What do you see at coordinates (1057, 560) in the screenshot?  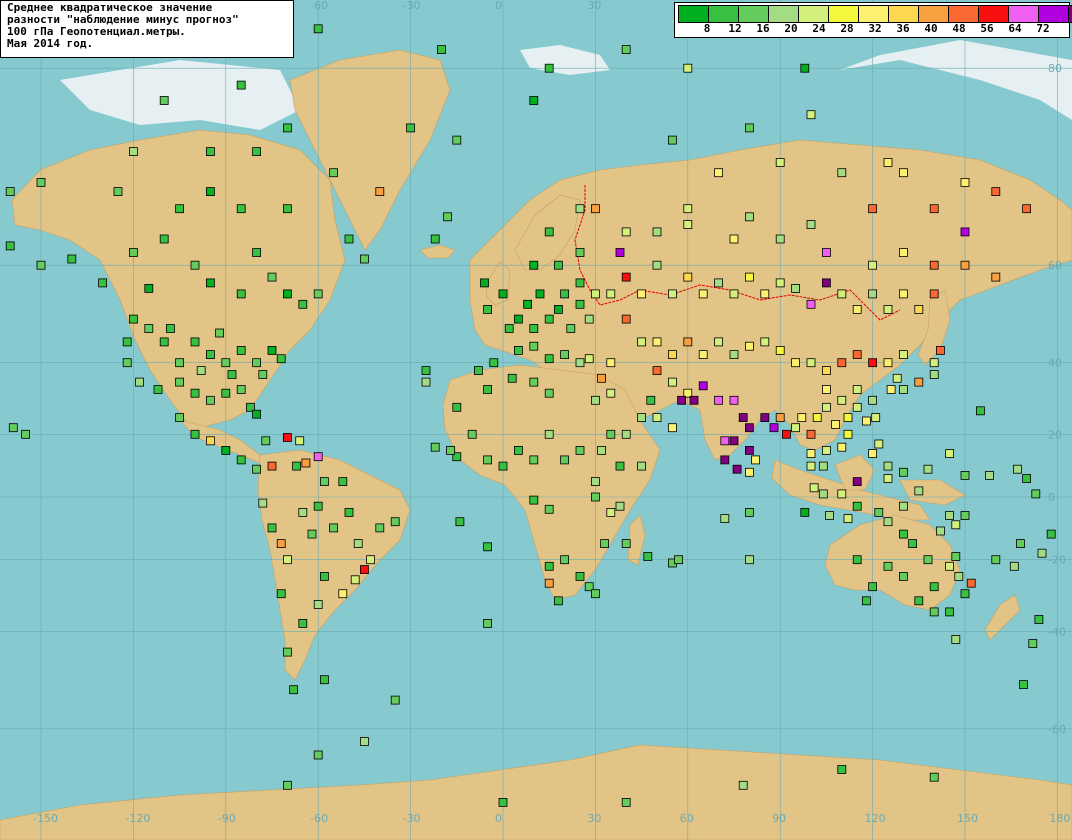 I see `lat-tick-label: -20` at bounding box center [1057, 560].